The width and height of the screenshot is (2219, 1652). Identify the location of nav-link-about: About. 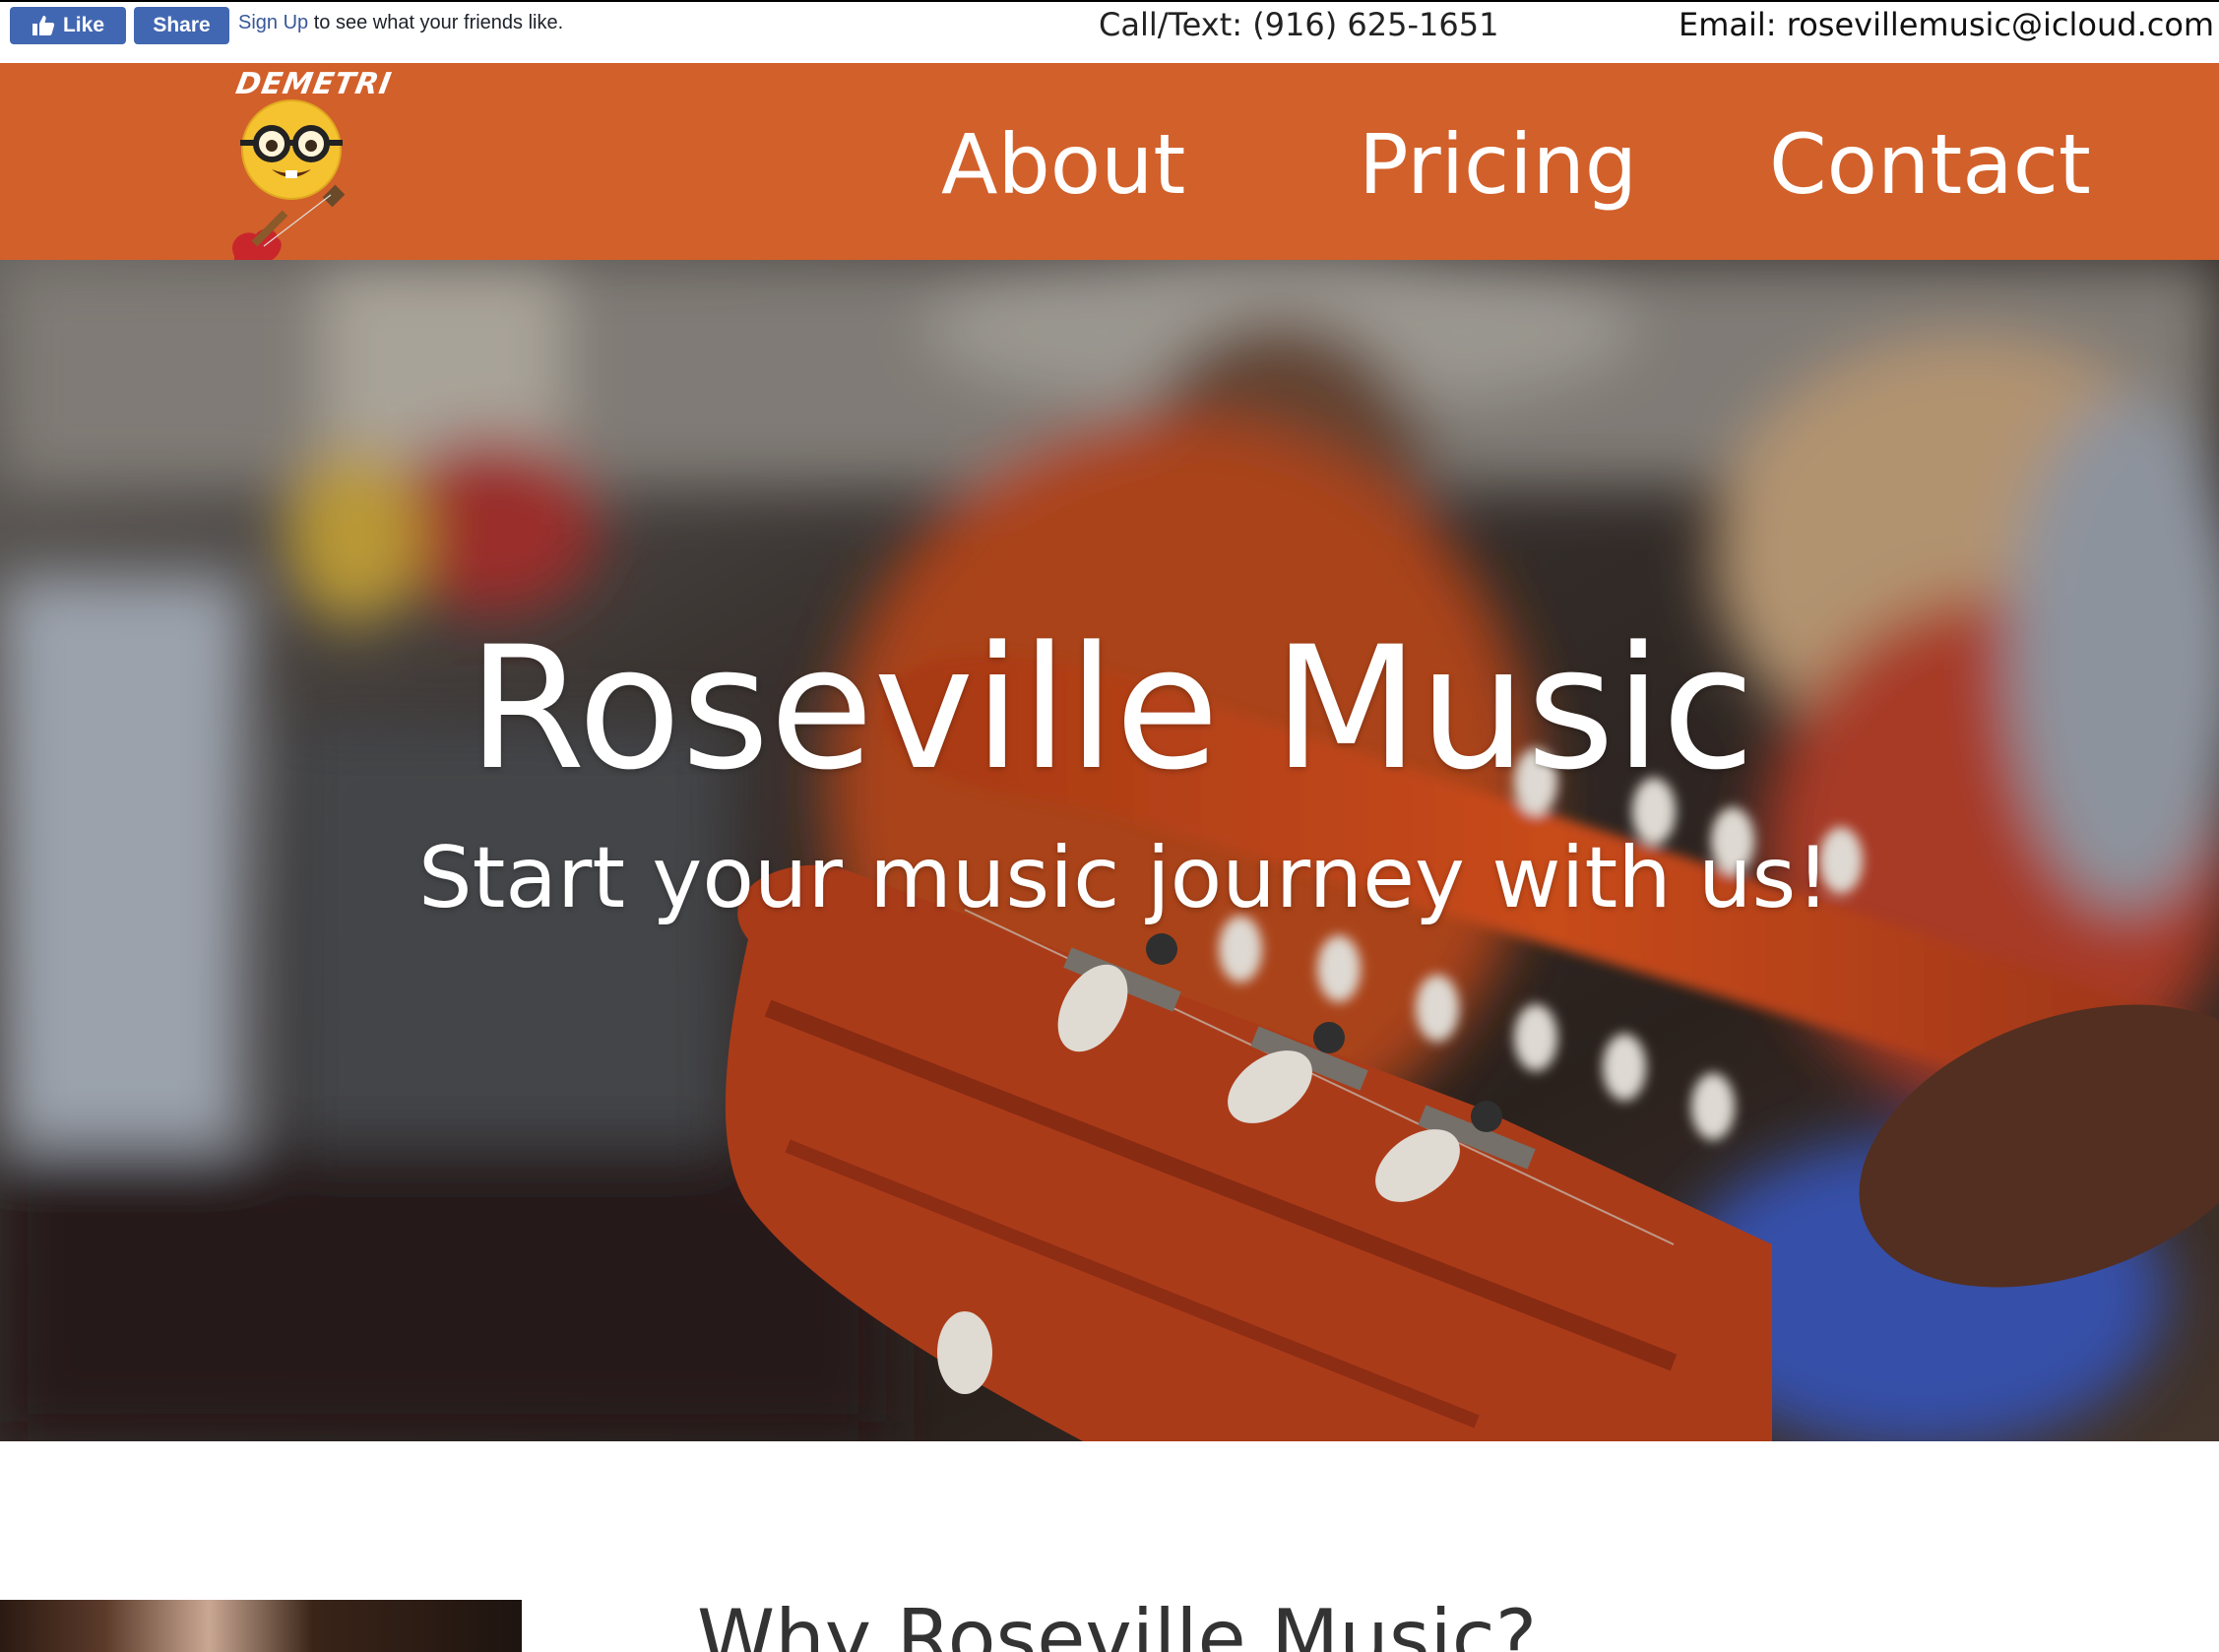
(1063, 165).